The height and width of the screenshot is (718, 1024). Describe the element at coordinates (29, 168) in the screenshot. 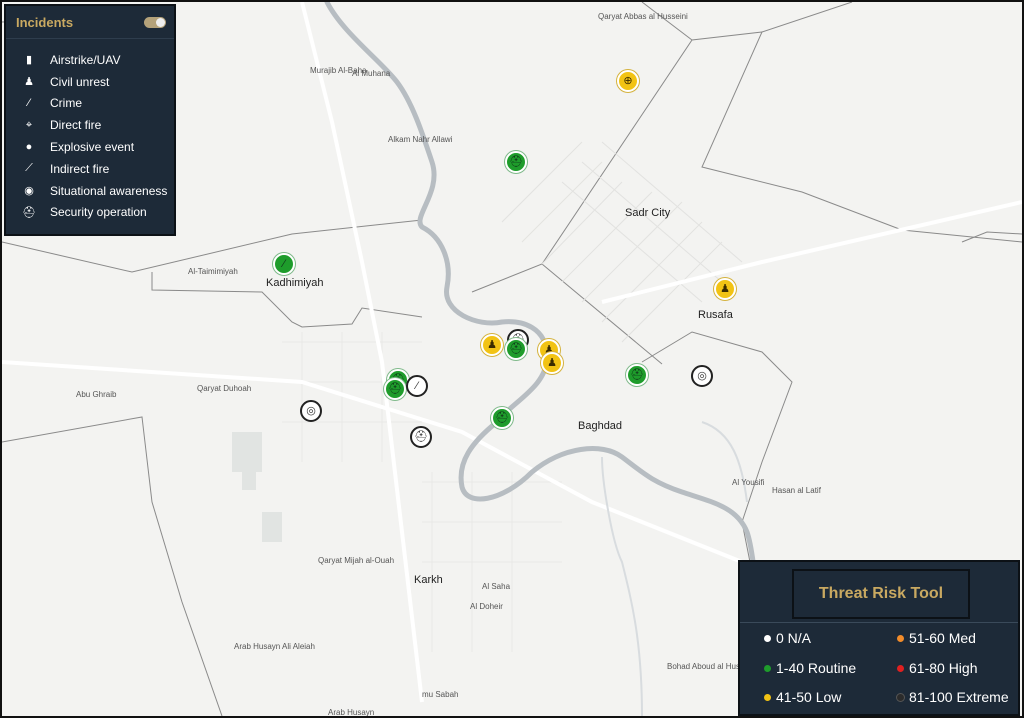

I see `indirect-fire-icon: ⟋` at that location.